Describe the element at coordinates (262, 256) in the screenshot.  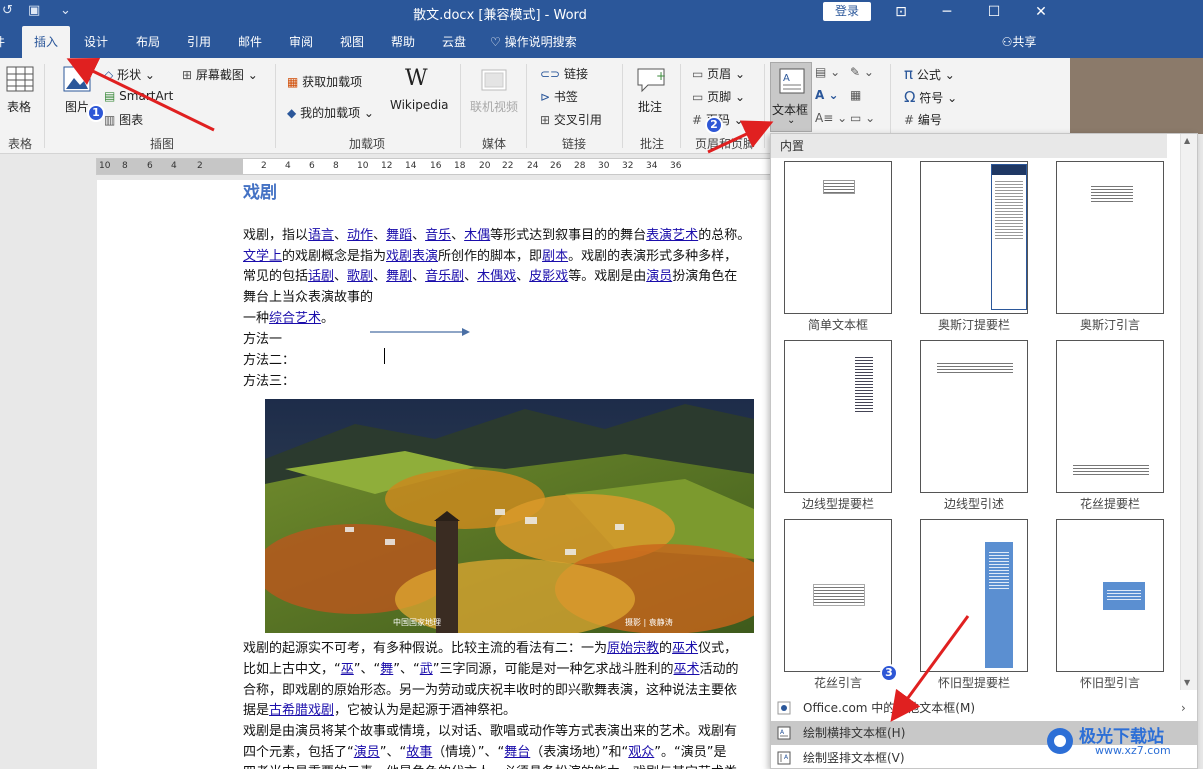
I see `doc-hyperlink: 文学上` at that location.